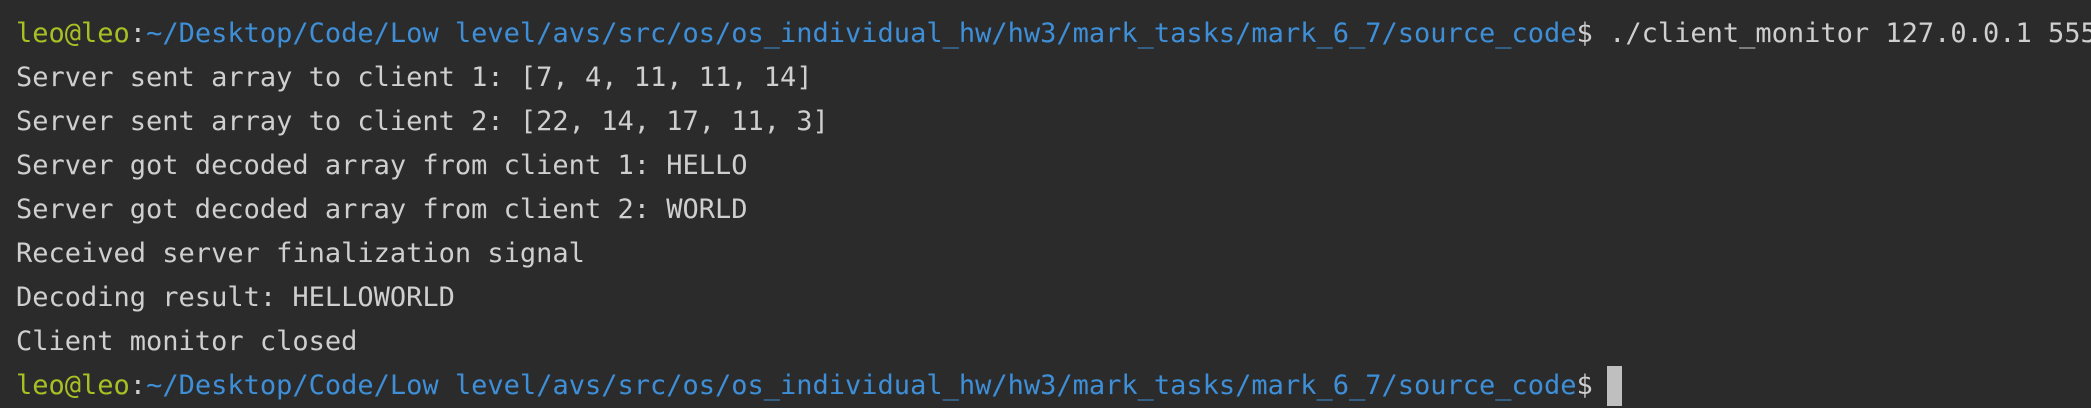 The image size is (2091, 408). What do you see at coordinates (187, 341) in the screenshot?
I see `output-line: Client monitor closed` at bounding box center [187, 341].